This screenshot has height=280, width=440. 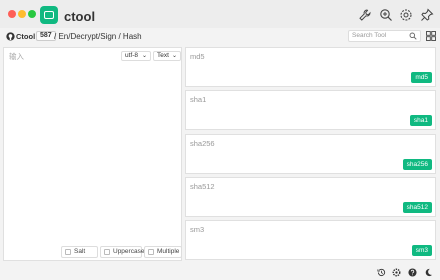 I want to click on search-placeholder: Search Tool, so click(x=369, y=35).